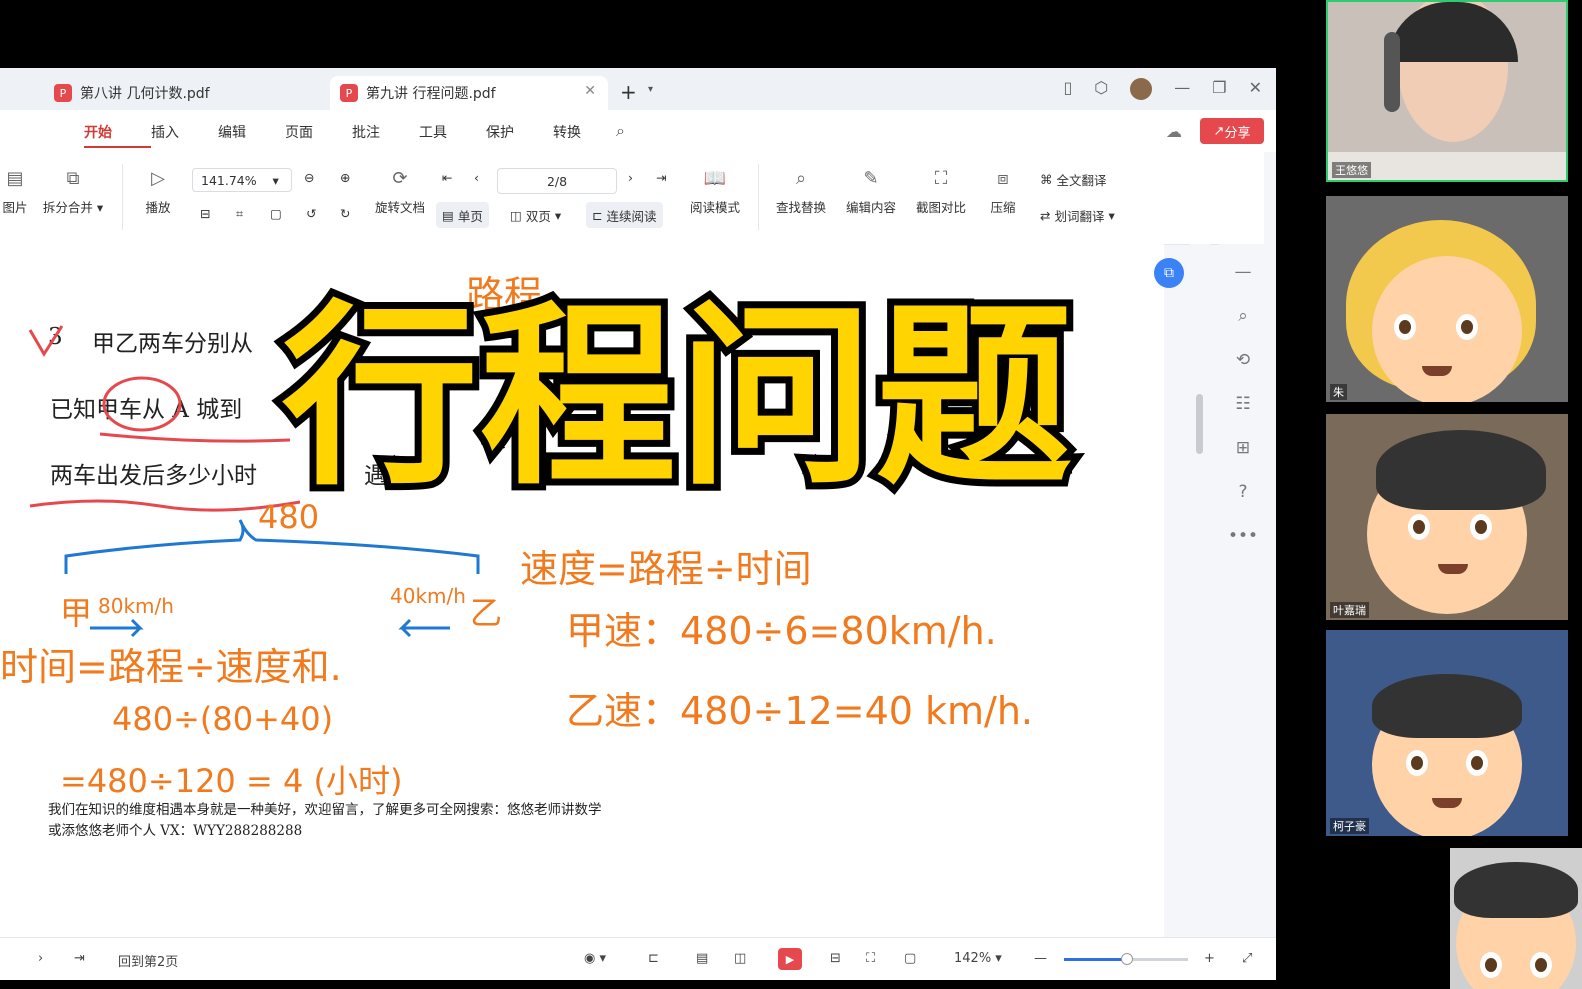 This screenshot has width=1582, height=989. What do you see at coordinates (223, 719) in the screenshot?
I see `handwriting-calc-1: 480÷(80+40)` at bounding box center [223, 719].